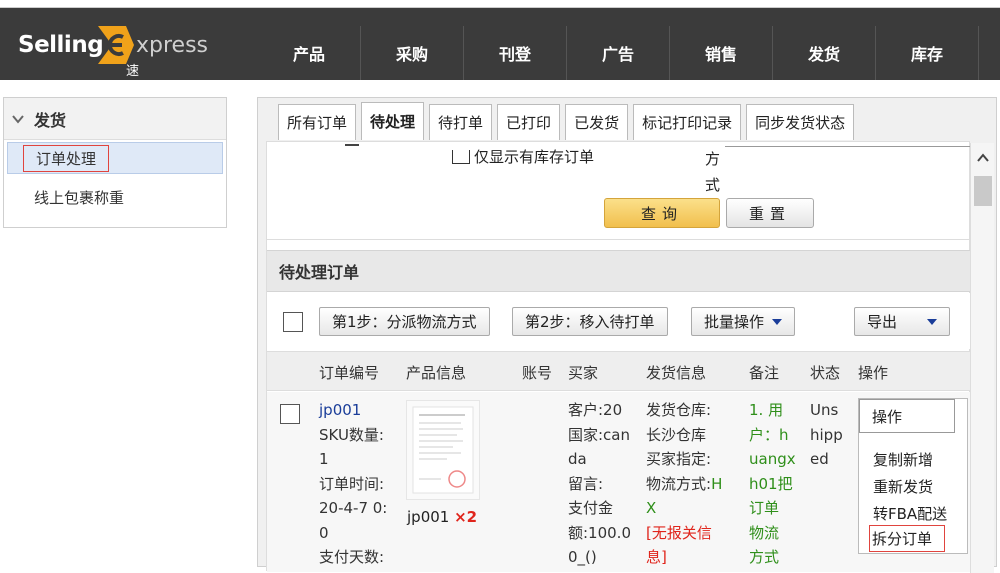 The height and width of the screenshot is (573, 1000). I want to click on sidebar: 发货 订单处理 线上包裹称重, so click(115, 162).